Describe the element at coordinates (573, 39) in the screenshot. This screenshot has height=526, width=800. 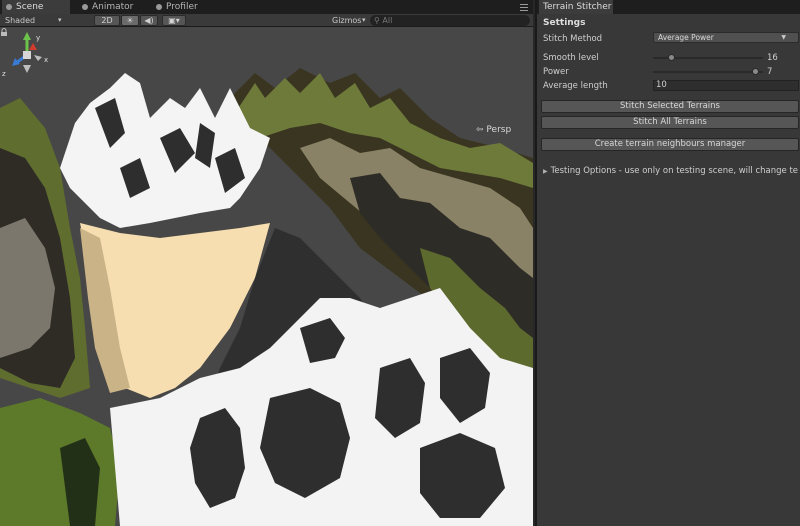
I see `stitch-method-label: Stitch Method` at that location.